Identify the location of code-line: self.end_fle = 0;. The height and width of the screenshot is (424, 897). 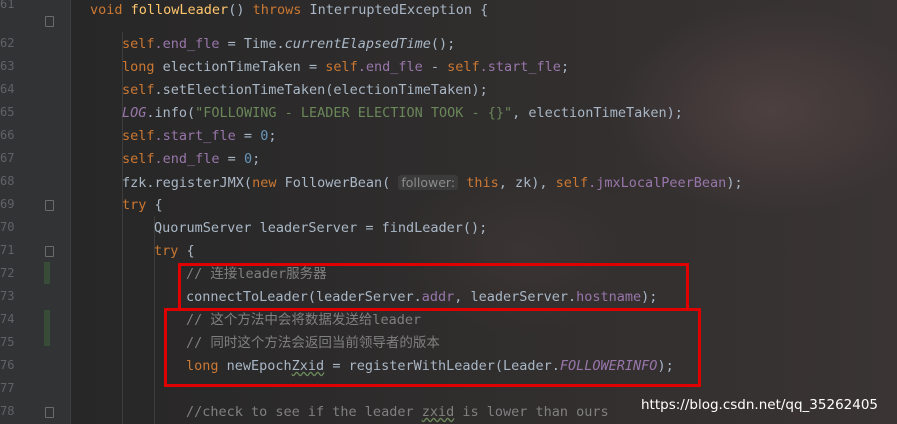
(191, 159).